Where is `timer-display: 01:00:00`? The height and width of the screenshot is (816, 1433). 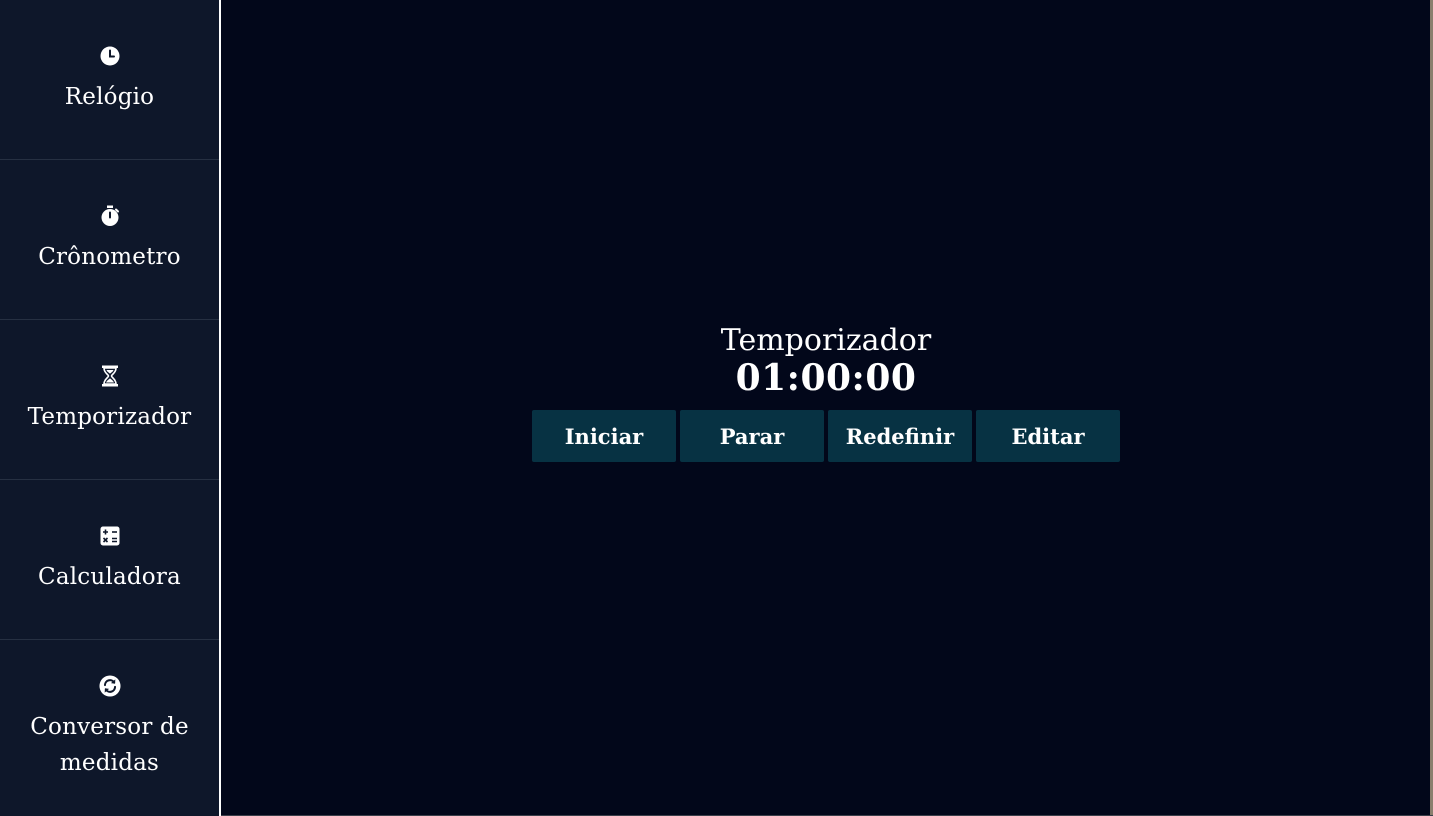
timer-display: 01:00:00 is located at coordinates (826, 378).